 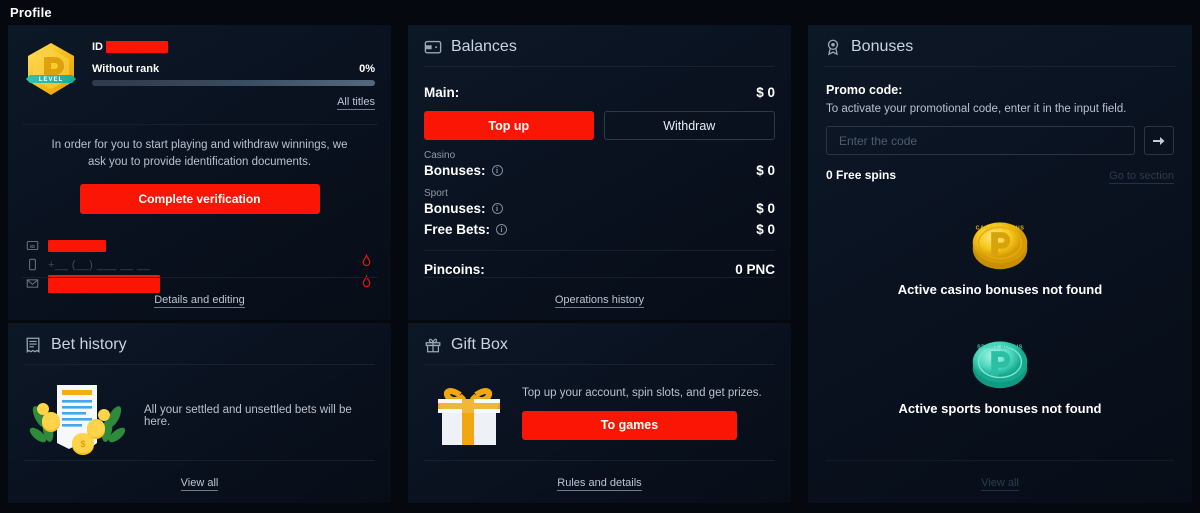 What do you see at coordinates (51, 80) in the screenshot?
I see `svg-text: LEVEL` at bounding box center [51, 80].